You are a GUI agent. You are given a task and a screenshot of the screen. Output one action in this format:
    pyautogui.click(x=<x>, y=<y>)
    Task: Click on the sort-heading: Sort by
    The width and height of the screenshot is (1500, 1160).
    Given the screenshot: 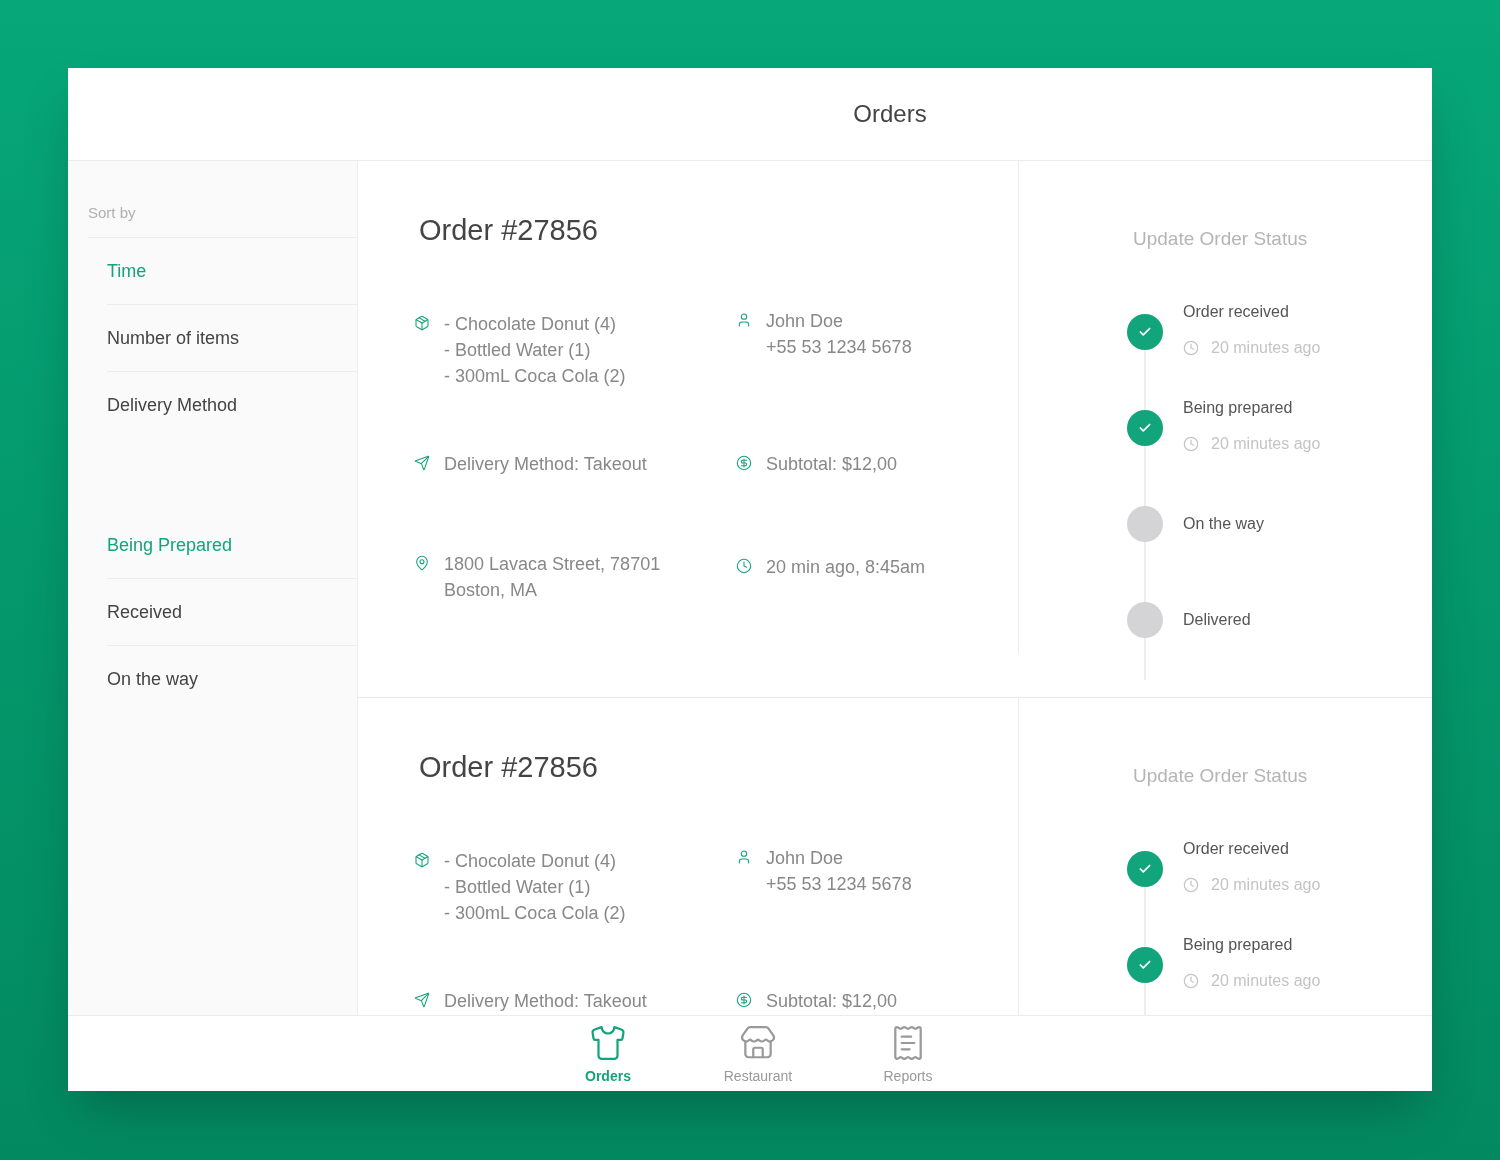 What is the action you would take?
    pyautogui.click(x=112, y=212)
    